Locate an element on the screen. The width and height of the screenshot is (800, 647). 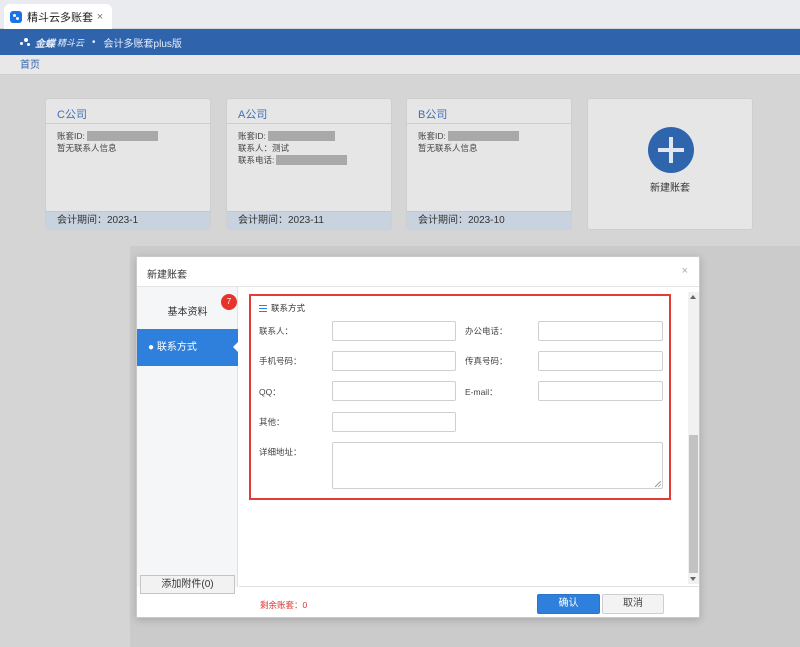
product-name: 会计多账套plus版 is located at coordinates (142, 44).